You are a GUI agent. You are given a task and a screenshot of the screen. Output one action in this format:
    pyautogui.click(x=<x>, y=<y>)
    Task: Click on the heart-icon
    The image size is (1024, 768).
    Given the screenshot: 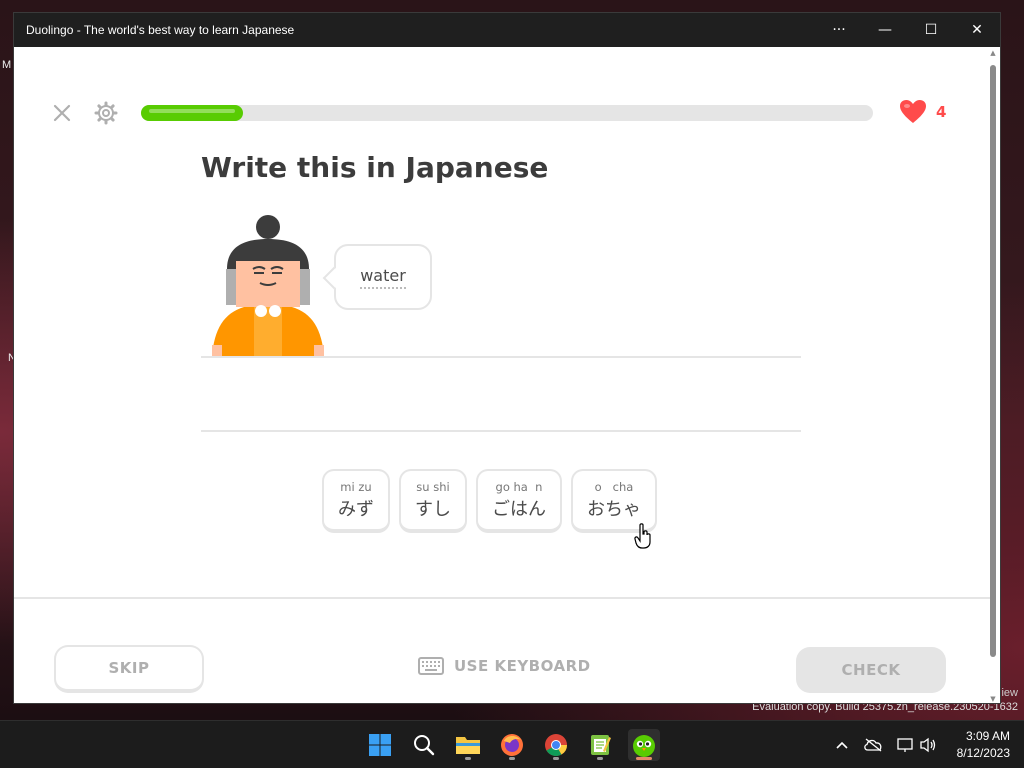 What is the action you would take?
    pyautogui.click(x=913, y=111)
    